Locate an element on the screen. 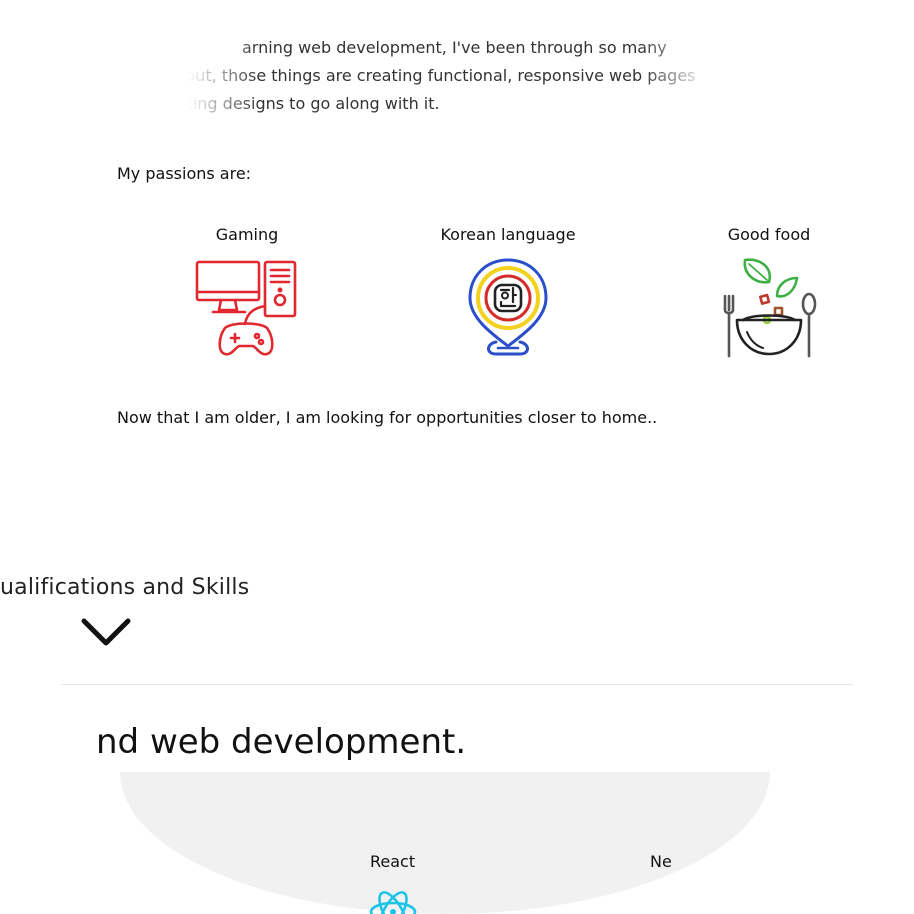 The width and height of the screenshot is (914, 914). skill-react-label: React is located at coordinates (393, 861).